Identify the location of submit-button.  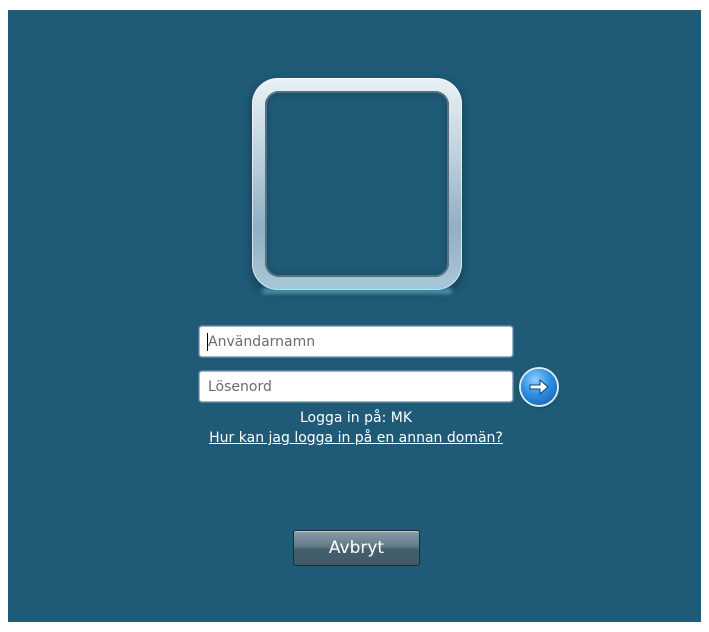
(539, 387).